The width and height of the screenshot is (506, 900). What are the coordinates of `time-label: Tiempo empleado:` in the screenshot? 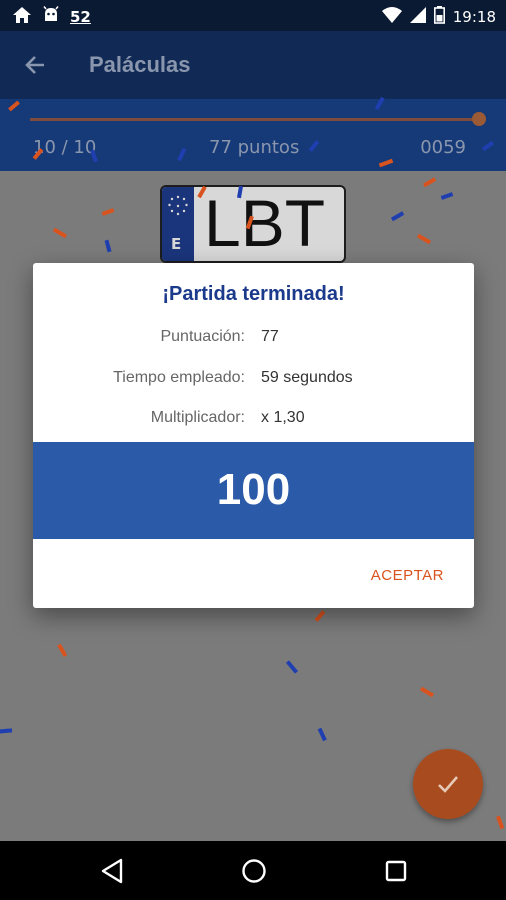 It's located at (179, 377).